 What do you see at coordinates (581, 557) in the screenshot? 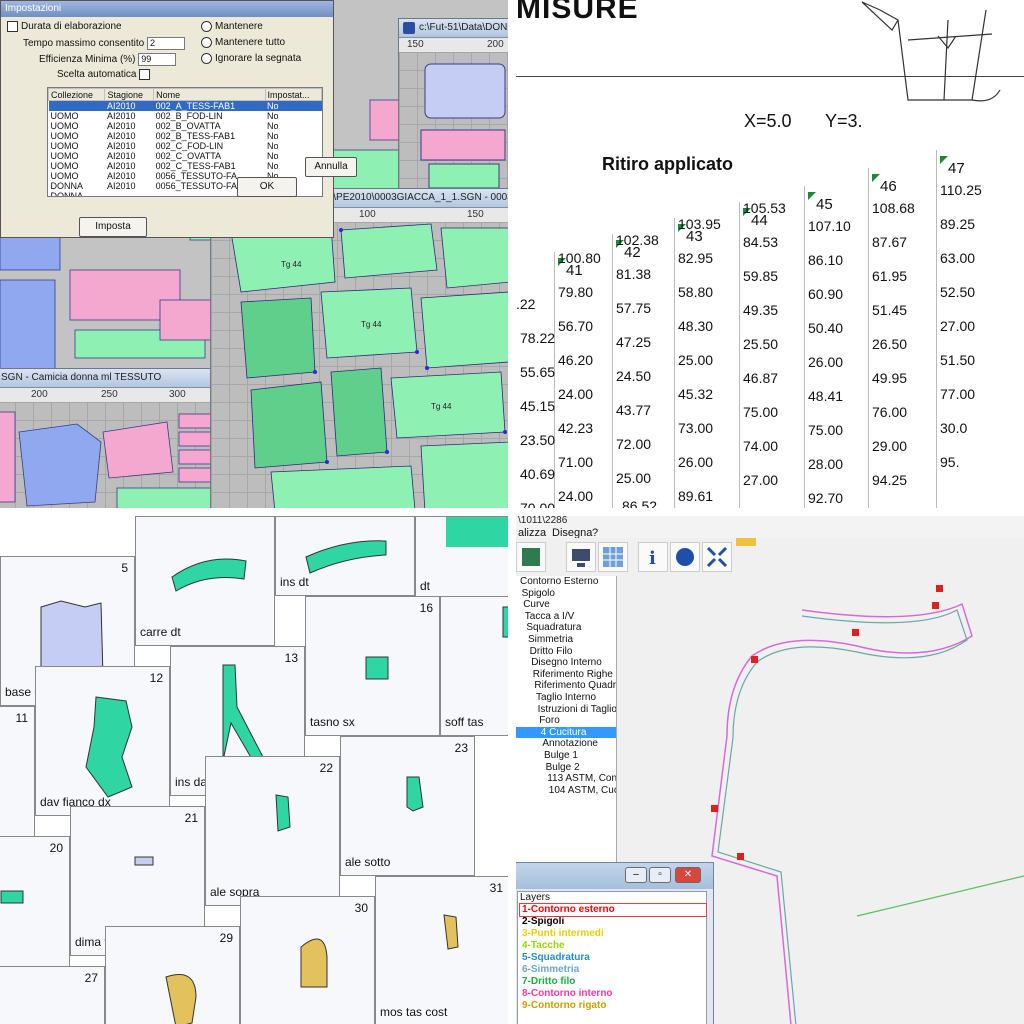
I see `list-tool-button` at bounding box center [581, 557].